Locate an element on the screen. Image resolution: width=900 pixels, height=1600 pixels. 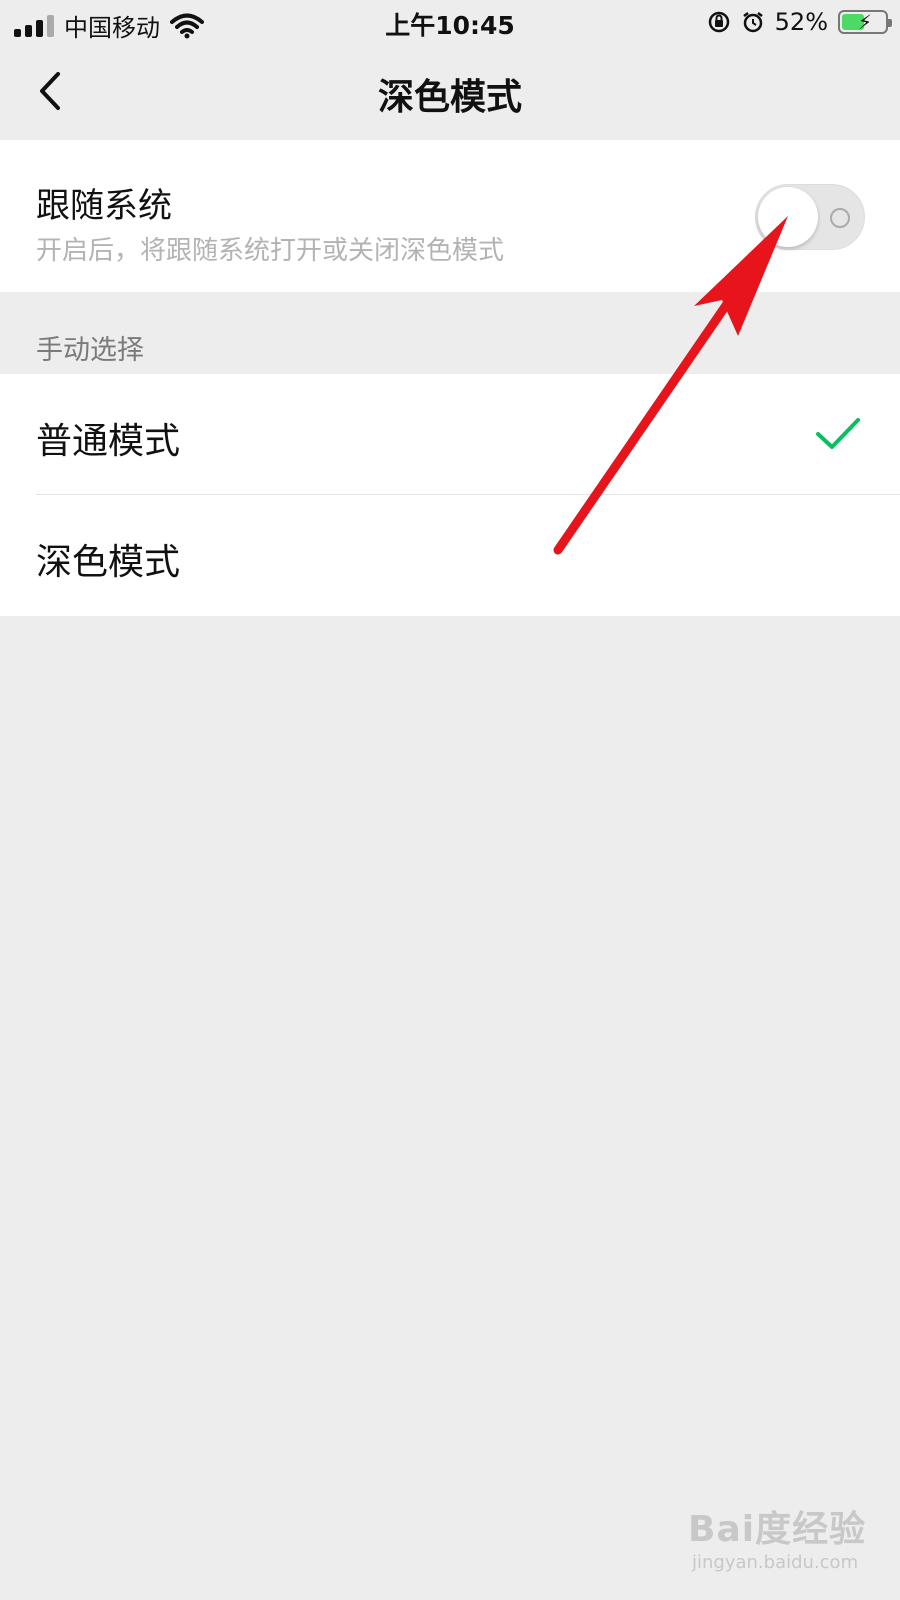
option-label: 普通模式 is located at coordinates (108, 441).